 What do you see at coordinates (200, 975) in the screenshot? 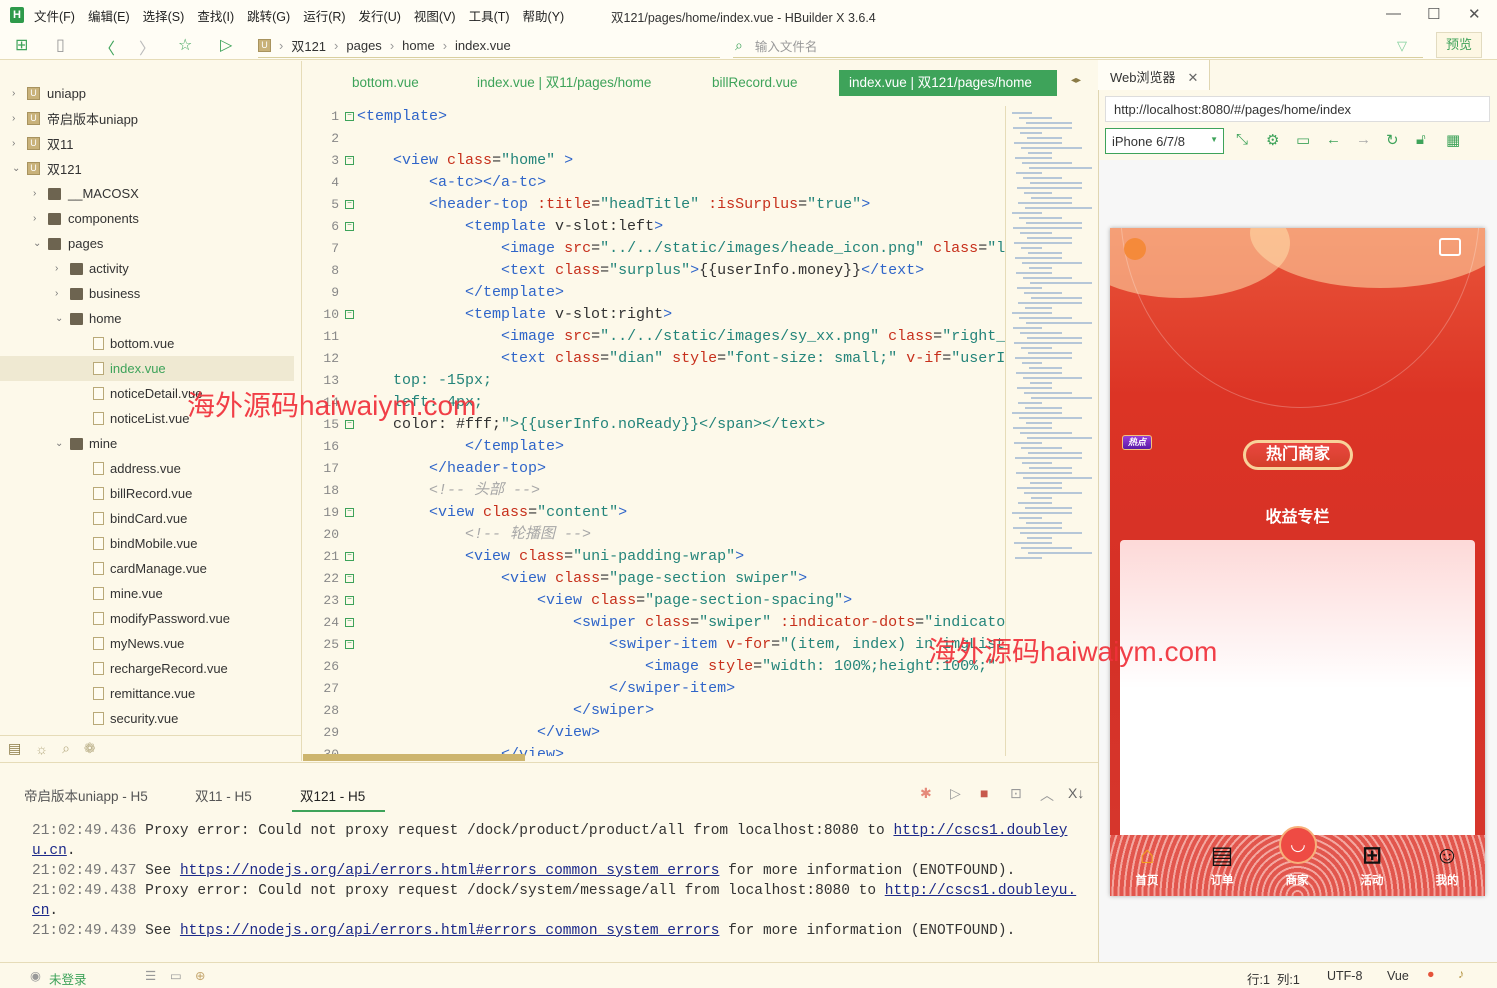
I see `globe-icon: ⊕` at bounding box center [200, 975].